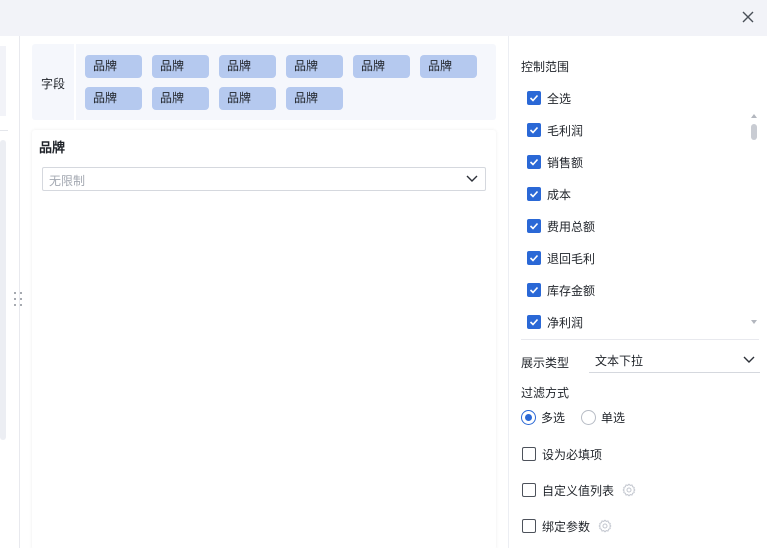 This screenshot has height=548, width=767. What do you see at coordinates (754, 132) in the screenshot?
I see `scroll-thumb` at bounding box center [754, 132].